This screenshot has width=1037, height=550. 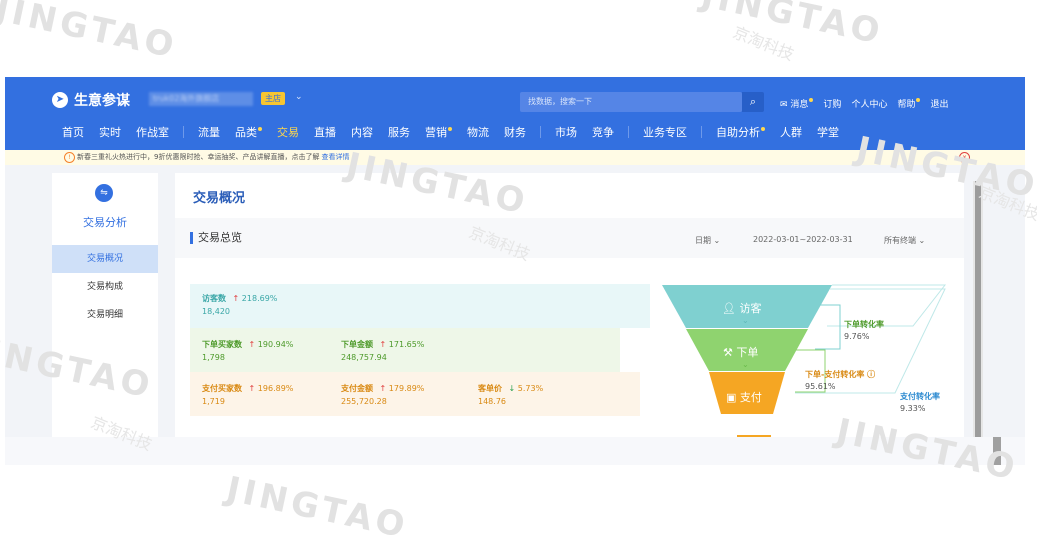 I want to click on top-links: ✉ 消息 订购 个人中心 帮助 退出, so click(x=864, y=103).